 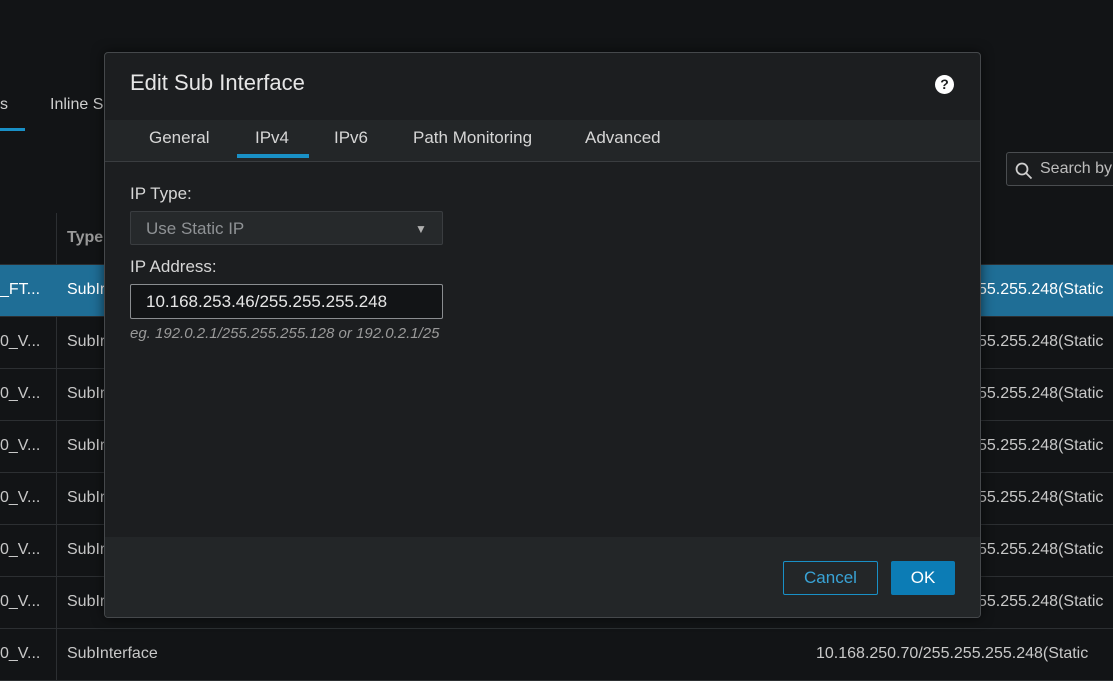 What do you see at coordinates (472, 138) in the screenshot?
I see `tab-path-monitoring: Path Monitoring` at bounding box center [472, 138].